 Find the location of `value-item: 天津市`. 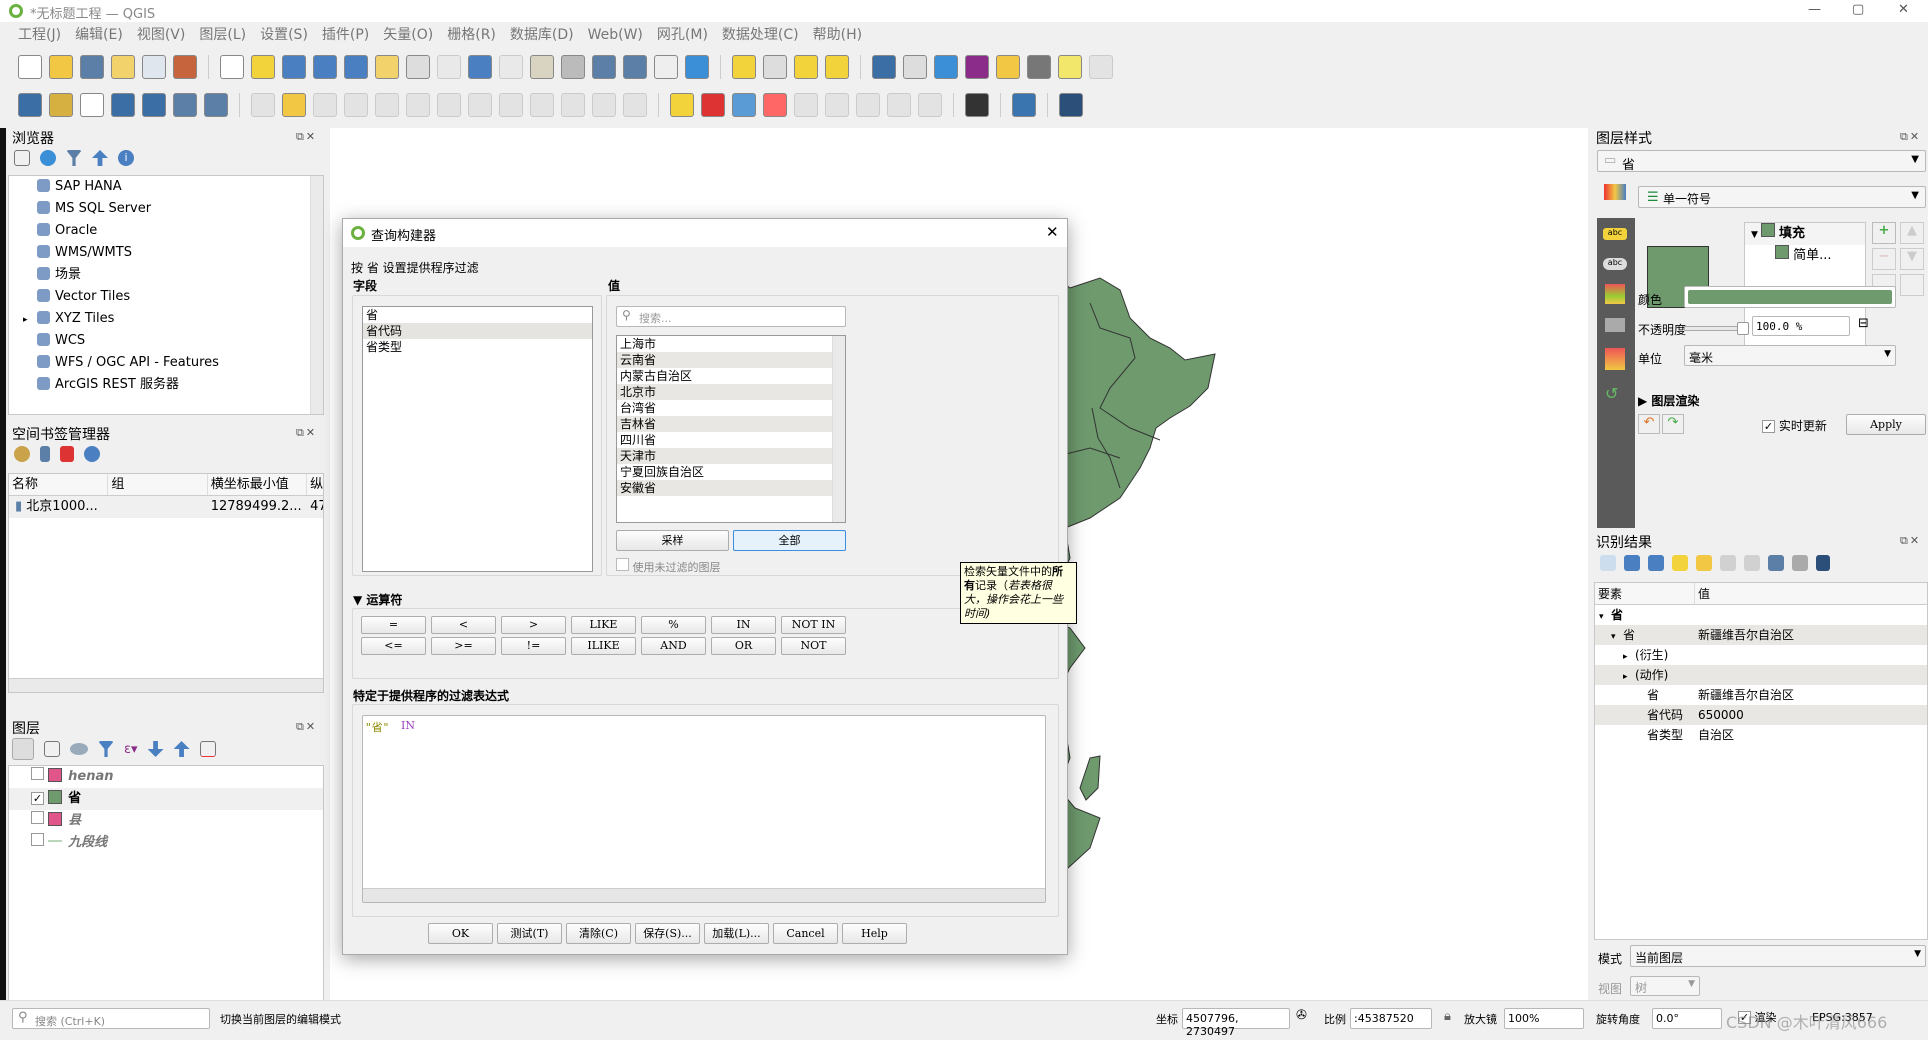

value-item: 天津市 is located at coordinates (731, 456).